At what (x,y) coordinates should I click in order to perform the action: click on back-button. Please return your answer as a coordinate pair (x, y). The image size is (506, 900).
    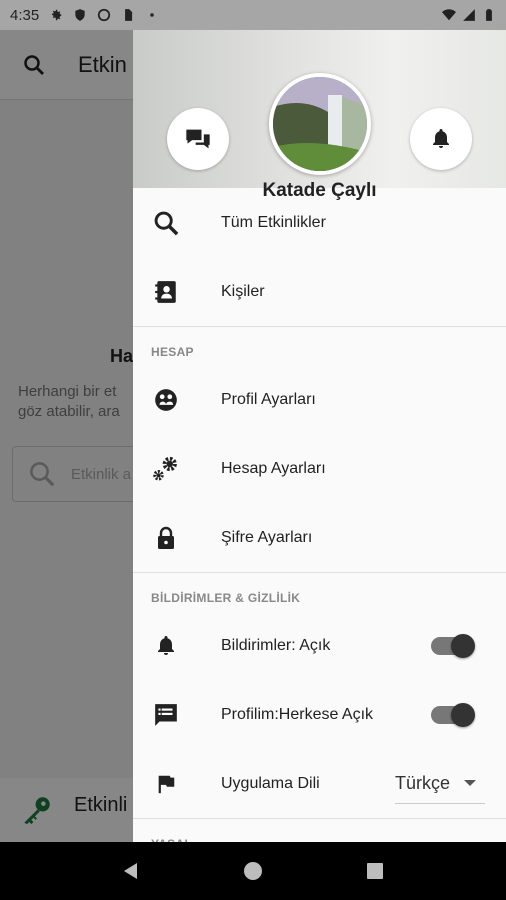
    Looking at the image, I should click on (131, 871).